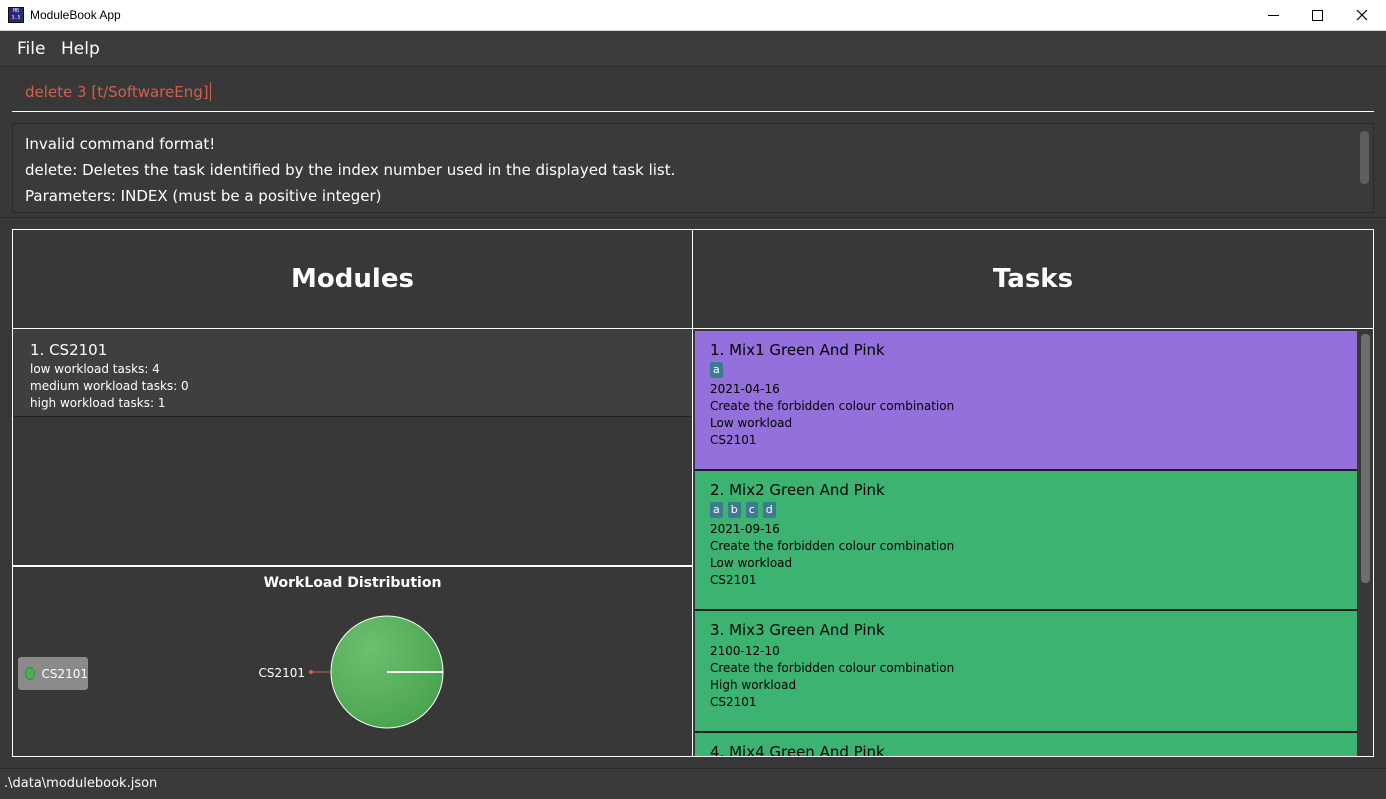  What do you see at coordinates (31, 49) in the screenshot?
I see `menu-file: File` at bounding box center [31, 49].